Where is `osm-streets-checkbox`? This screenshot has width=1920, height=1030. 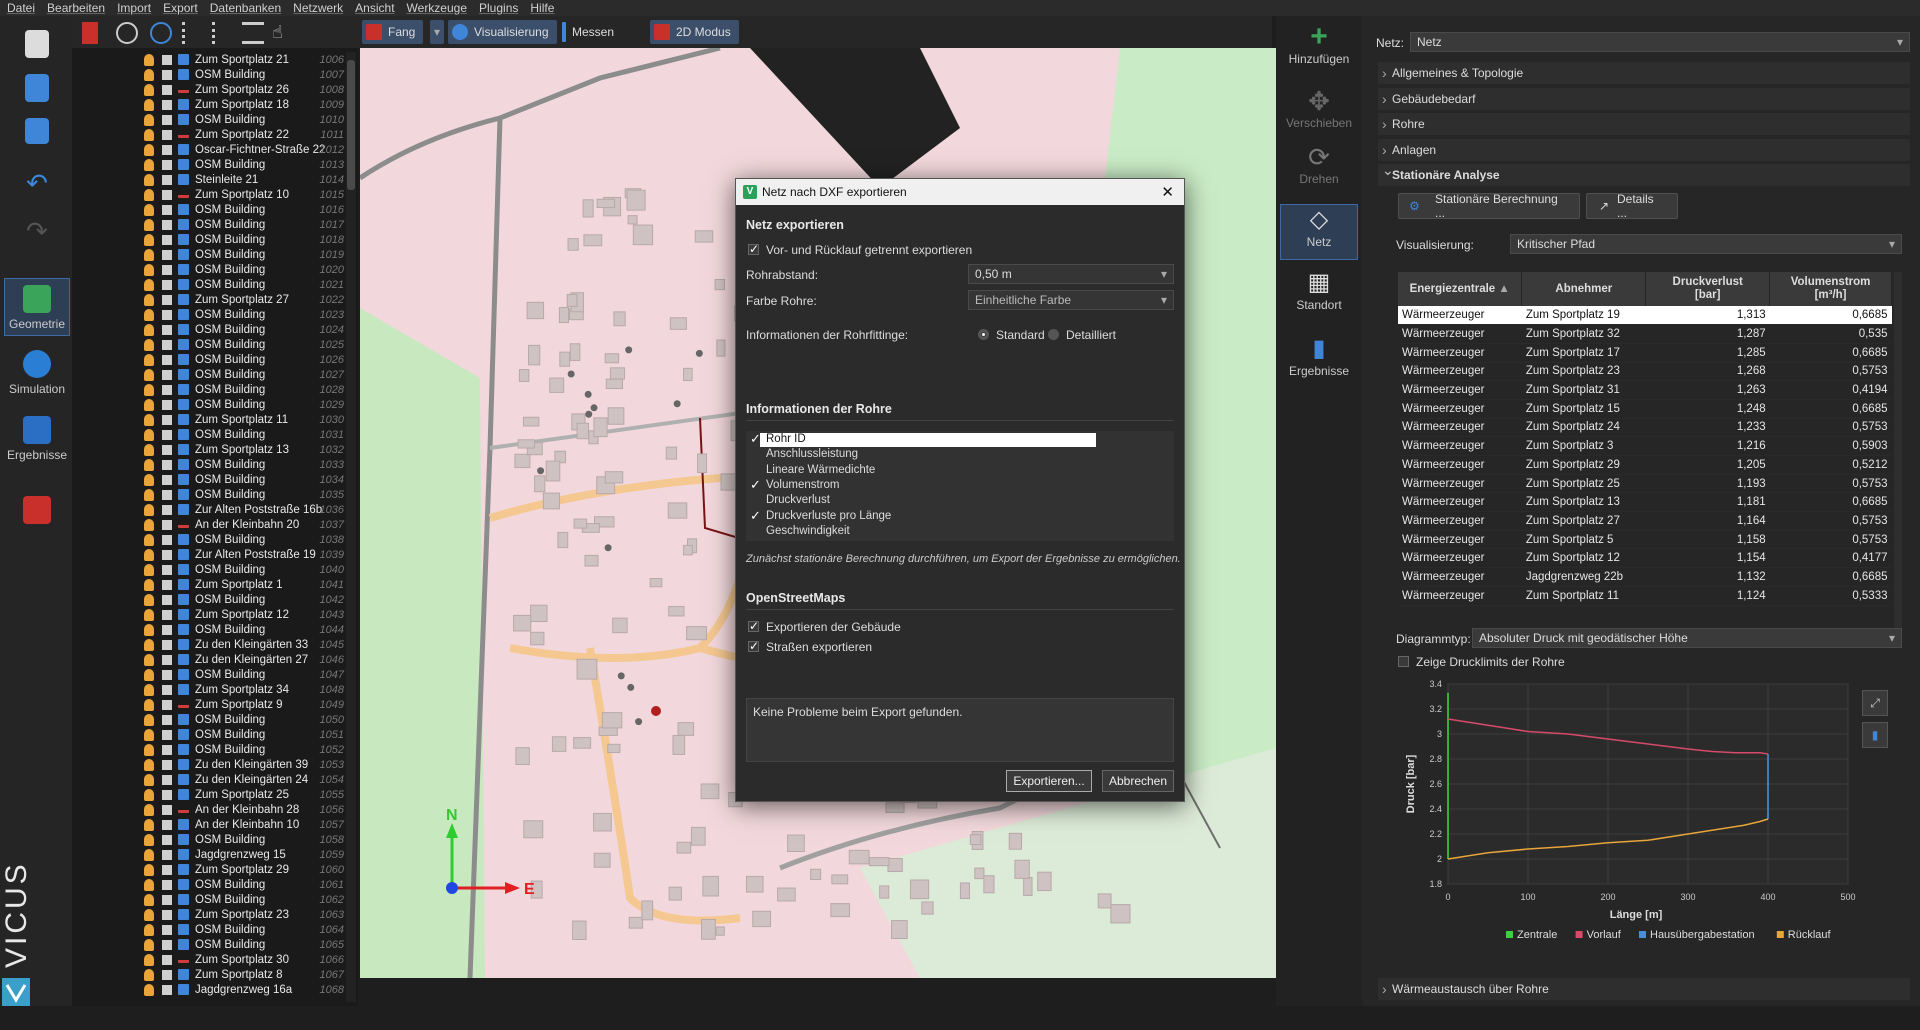
osm-streets-checkbox is located at coordinates (753, 646).